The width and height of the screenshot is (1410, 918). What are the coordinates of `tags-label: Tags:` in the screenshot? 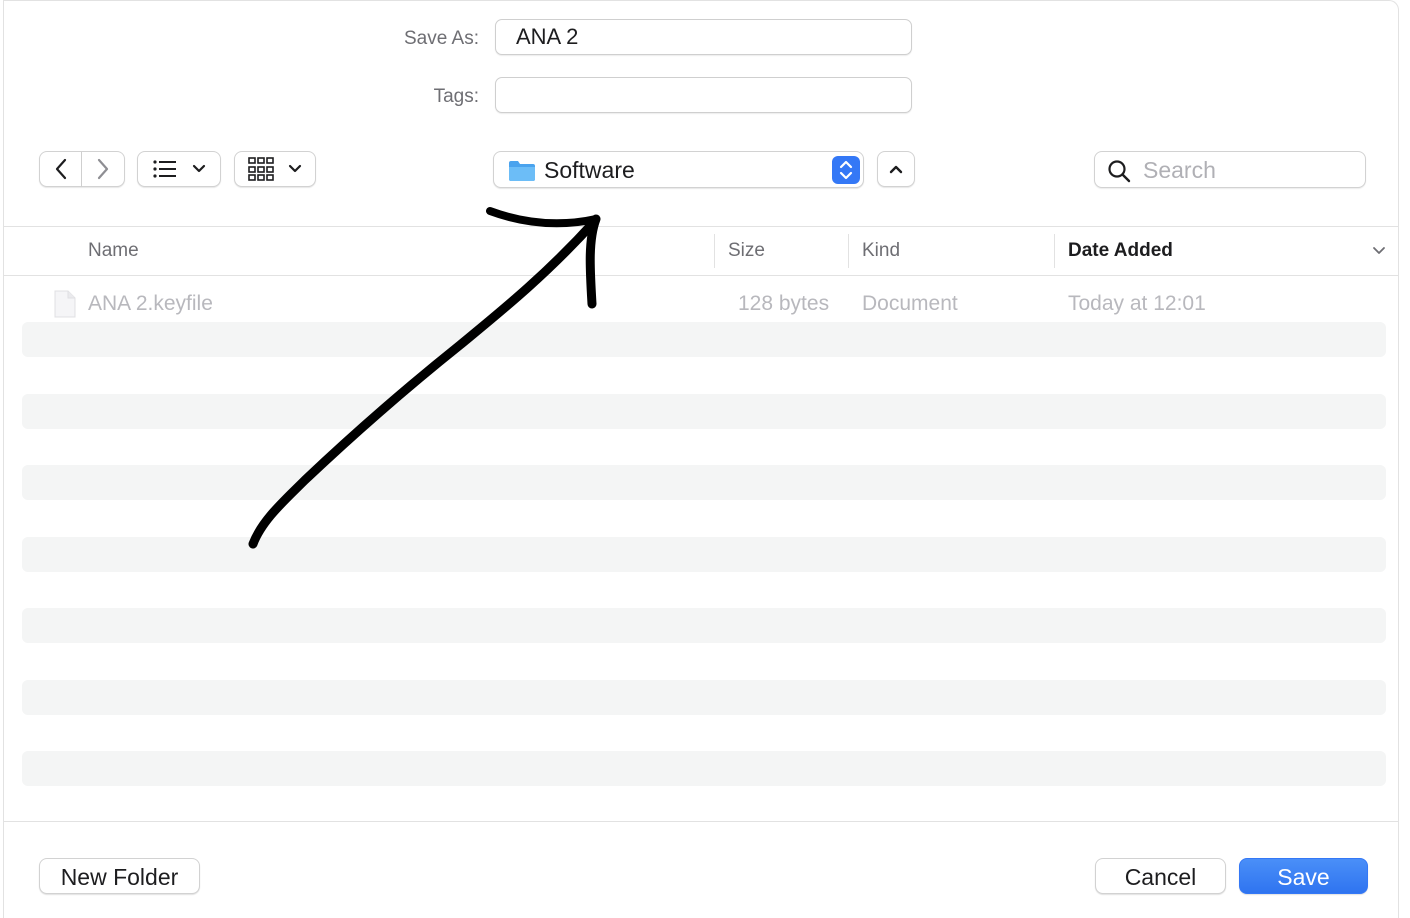 It's located at (456, 96).